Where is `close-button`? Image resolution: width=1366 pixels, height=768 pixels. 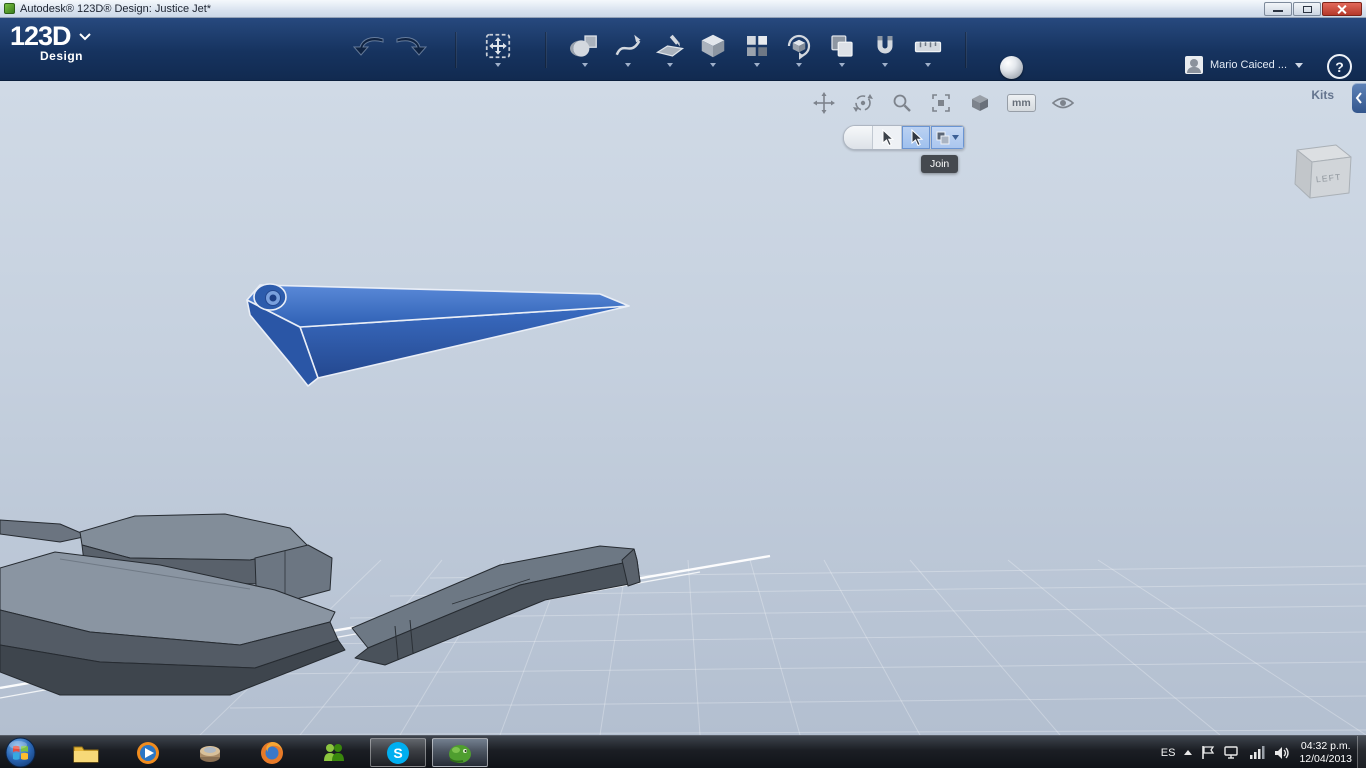 close-button is located at coordinates (1342, 9).